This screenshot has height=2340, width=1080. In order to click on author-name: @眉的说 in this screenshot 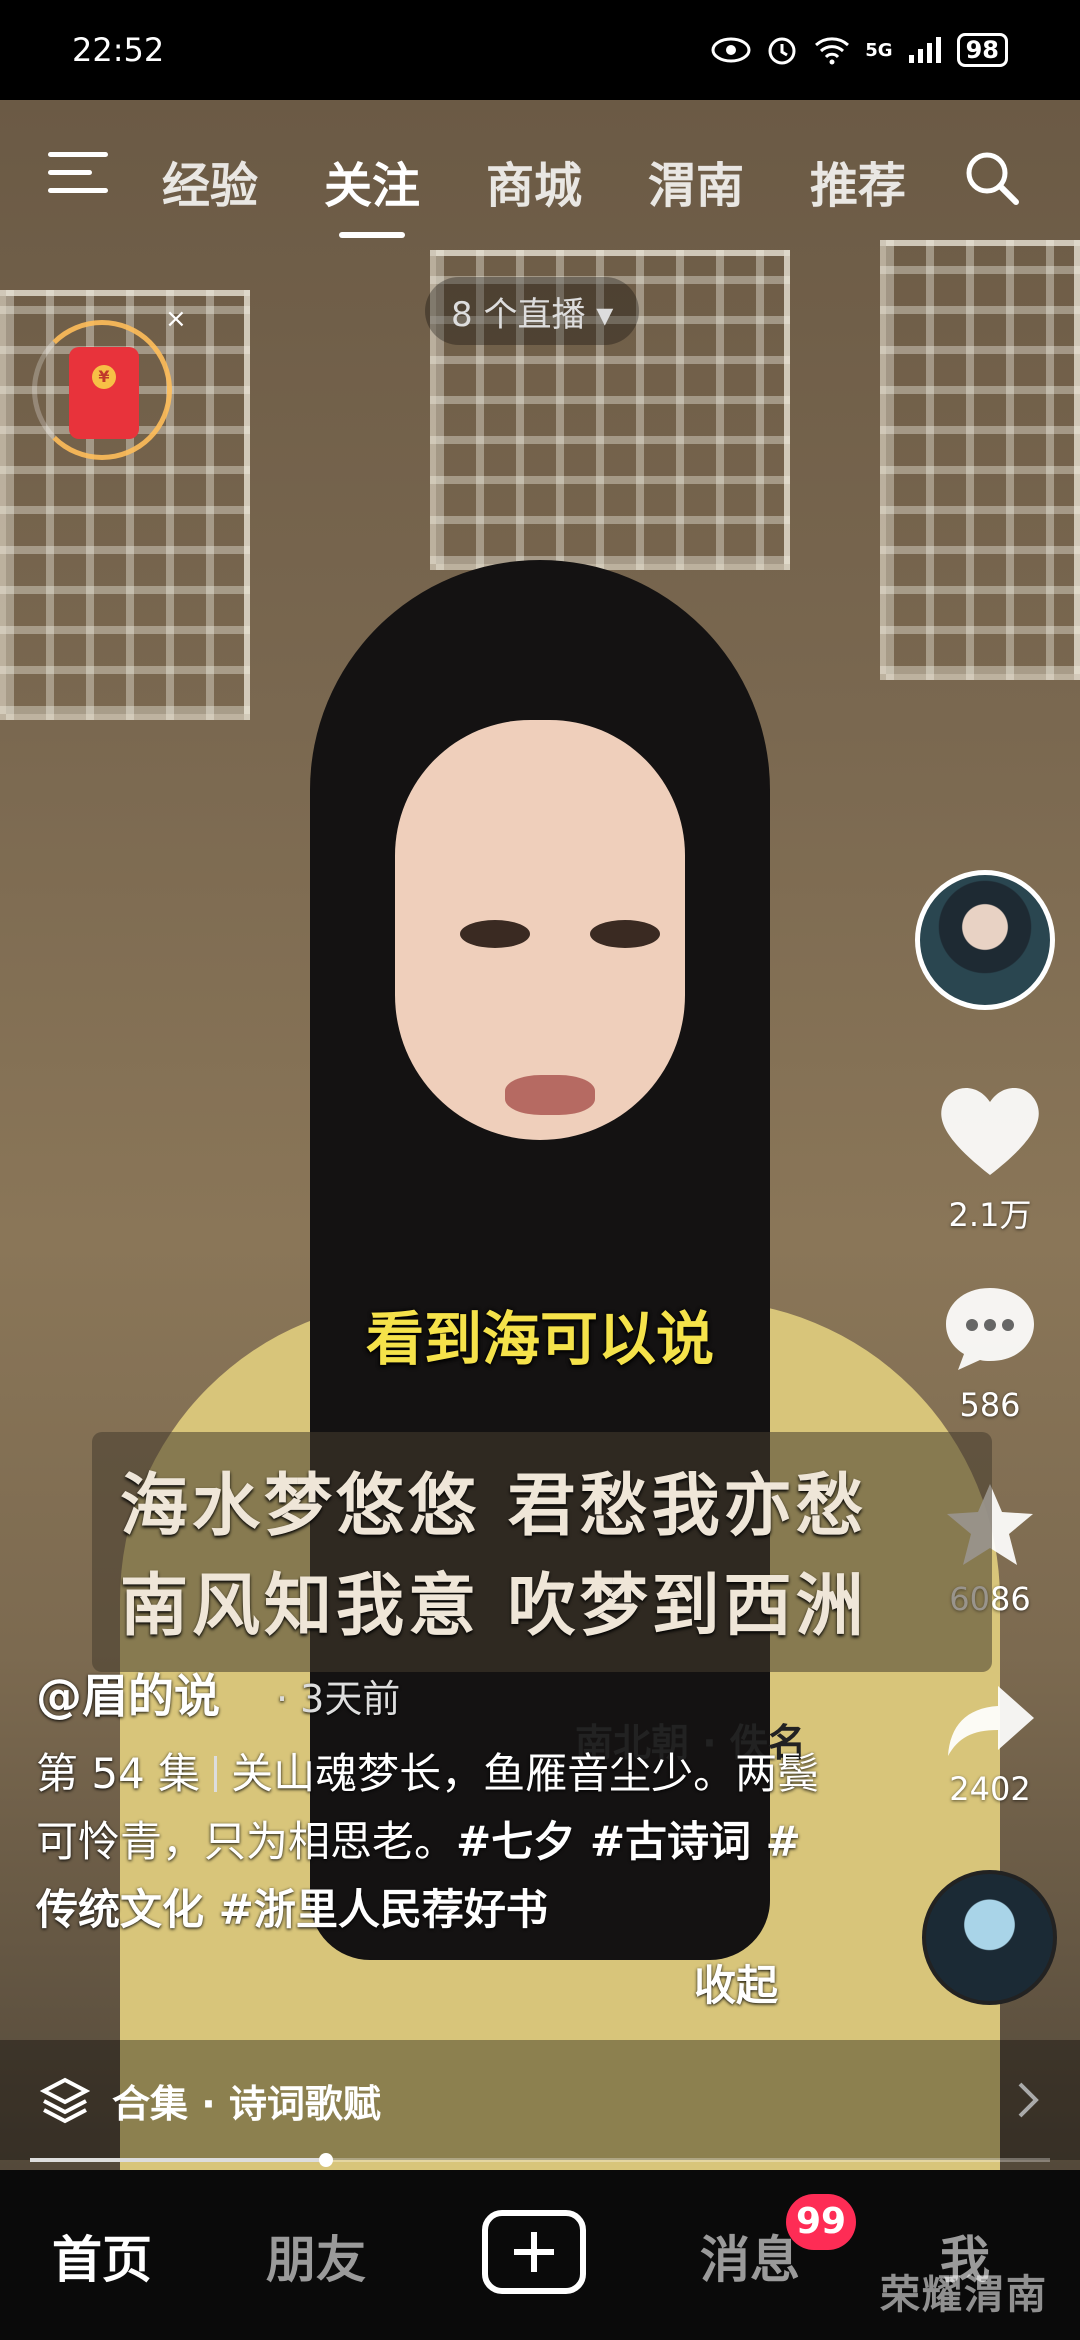, I will do `click(128, 1693)`.